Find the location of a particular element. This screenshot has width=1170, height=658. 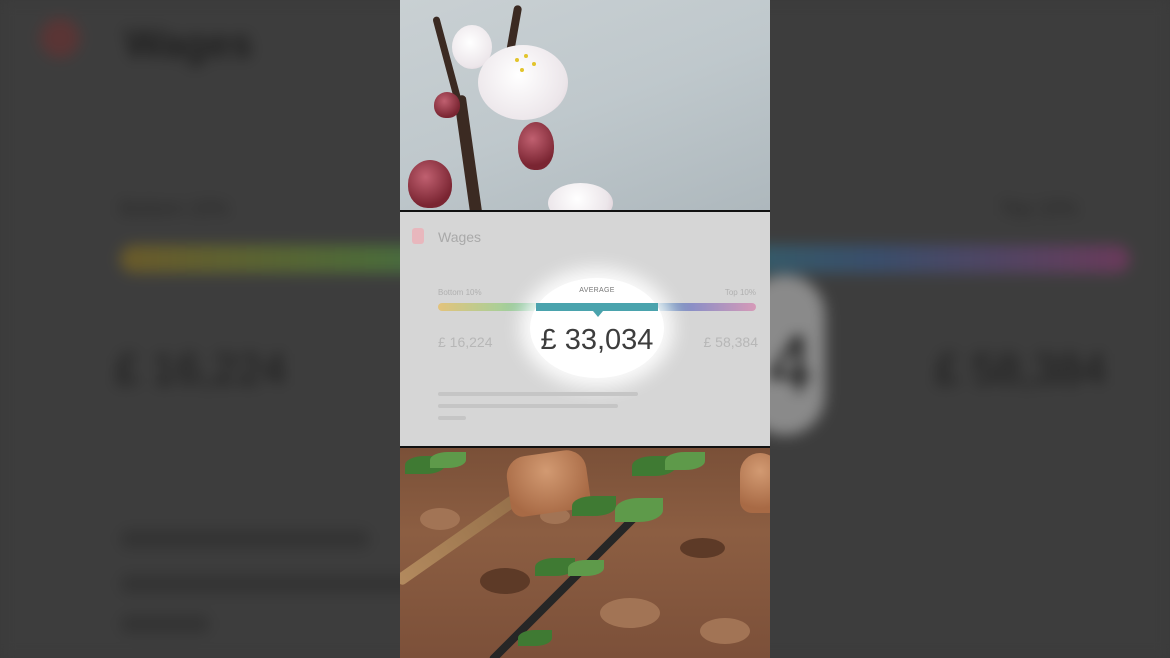

high-value: £ 58,384 is located at coordinates (731, 342).